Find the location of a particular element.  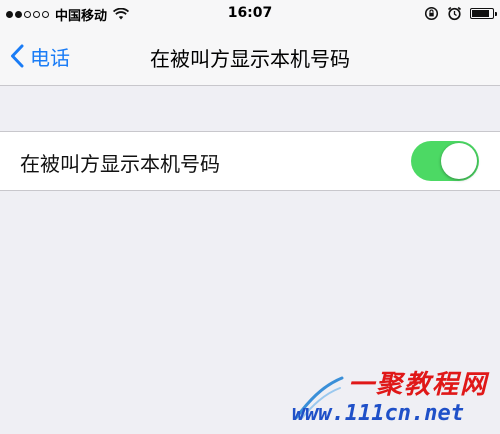

watermark-url: www.111cn.net is located at coordinates (377, 413).